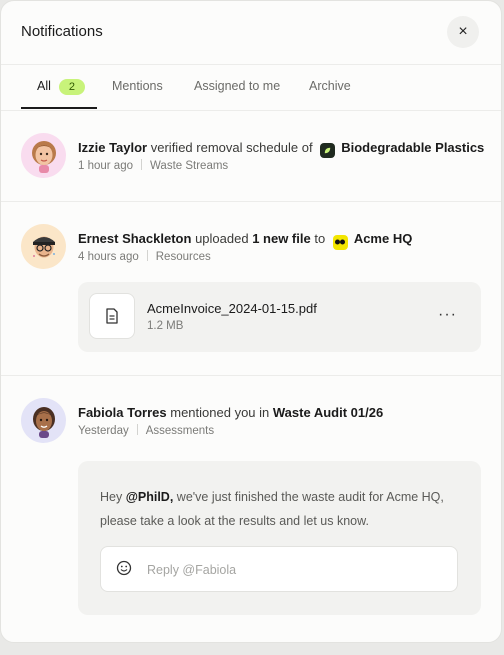 This screenshot has height=655, width=504. What do you see at coordinates (112, 147) in the screenshot?
I see `actor-name: Izzie Taylor` at bounding box center [112, 147].